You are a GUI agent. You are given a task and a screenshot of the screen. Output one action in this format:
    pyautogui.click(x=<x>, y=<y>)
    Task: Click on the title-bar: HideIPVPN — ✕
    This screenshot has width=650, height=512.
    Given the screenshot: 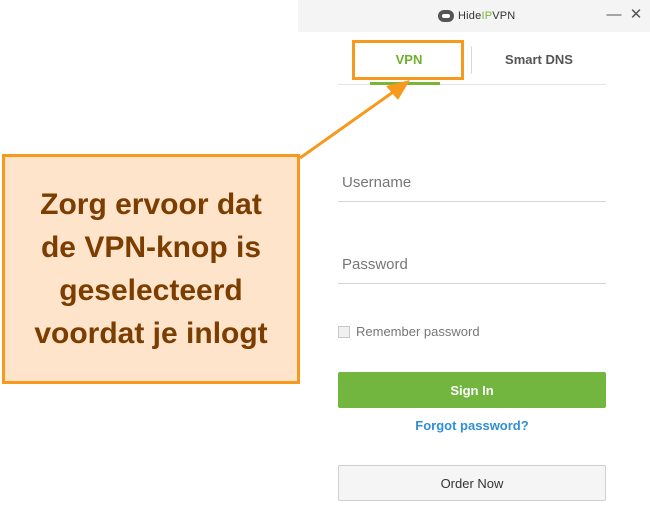 What is the action you would take?
    pyautogui.click(x=474, y=16)
    